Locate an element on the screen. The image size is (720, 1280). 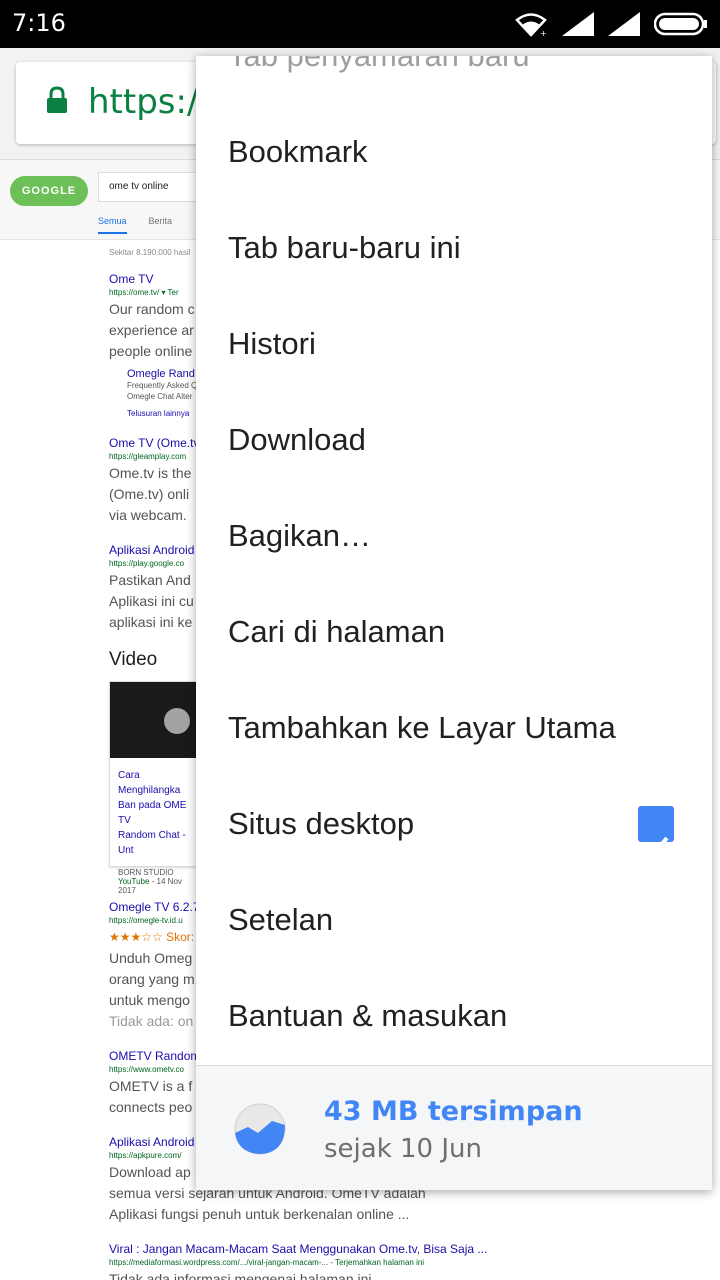
menu-item-downloads: Download is located at coordinates (454, 440).